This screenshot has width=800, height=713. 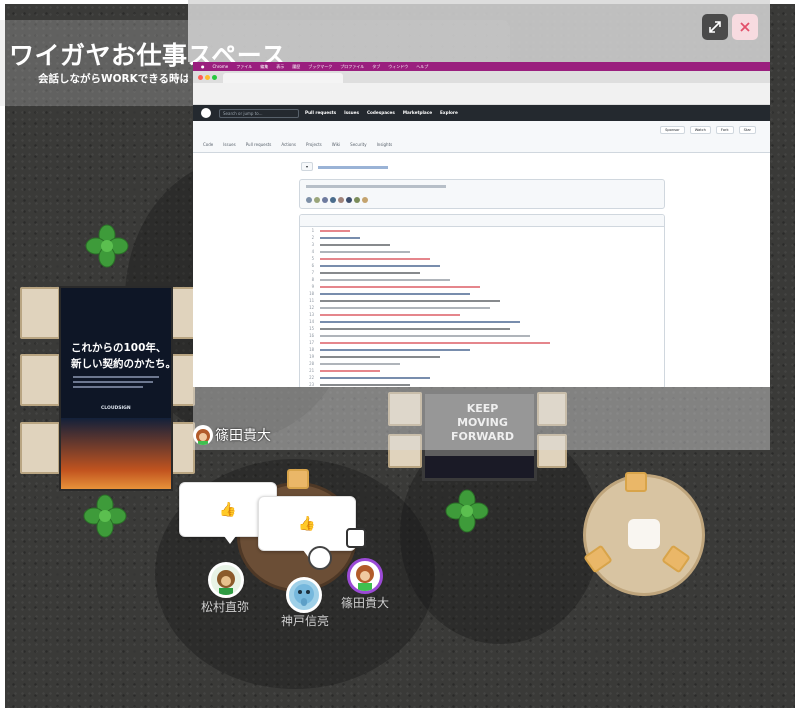 What do you see at coordinates (353, 167) in the screenshot?
I see `file-path` at bounding box center [353, 167].